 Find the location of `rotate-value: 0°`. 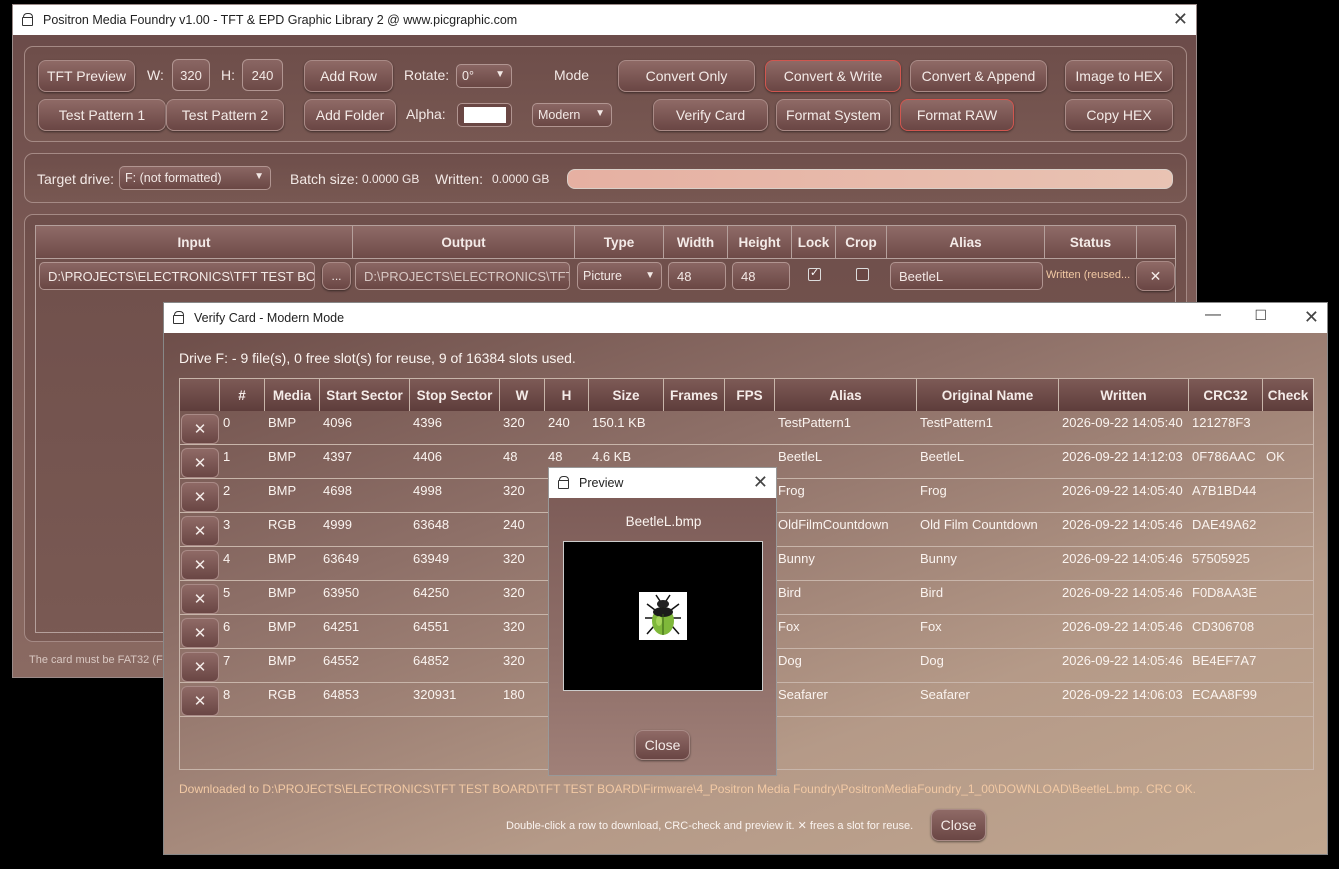

rotate-value: 0° is located at coordinates (468, 76).